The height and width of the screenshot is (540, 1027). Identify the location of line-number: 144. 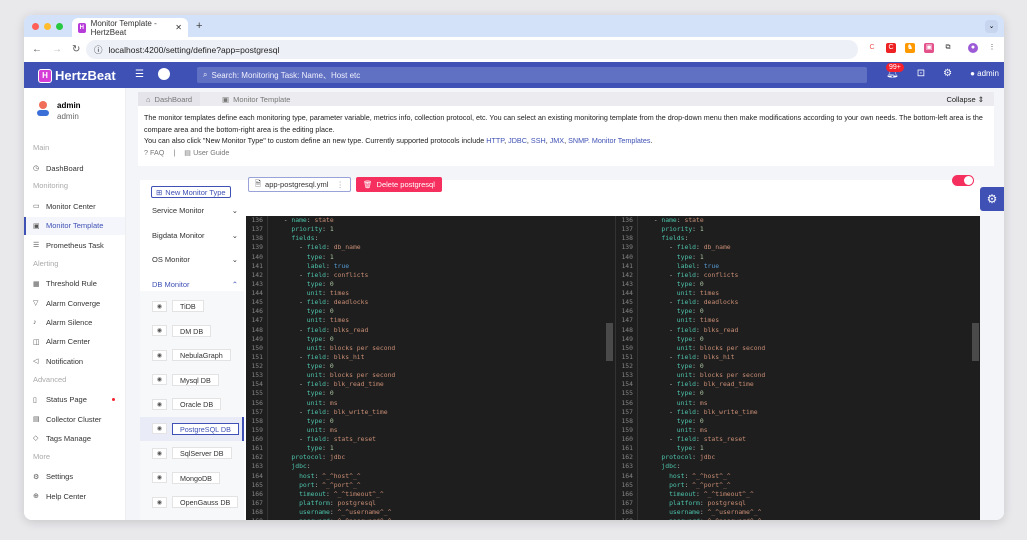
(627, 294).